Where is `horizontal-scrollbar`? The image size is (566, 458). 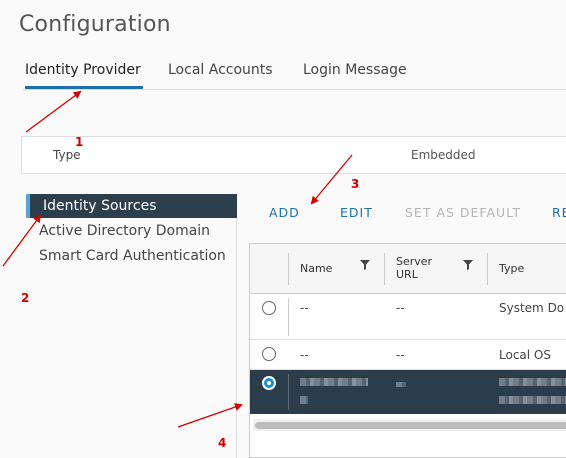 horizontal-scrollbar is located at coordinates (409, 425).